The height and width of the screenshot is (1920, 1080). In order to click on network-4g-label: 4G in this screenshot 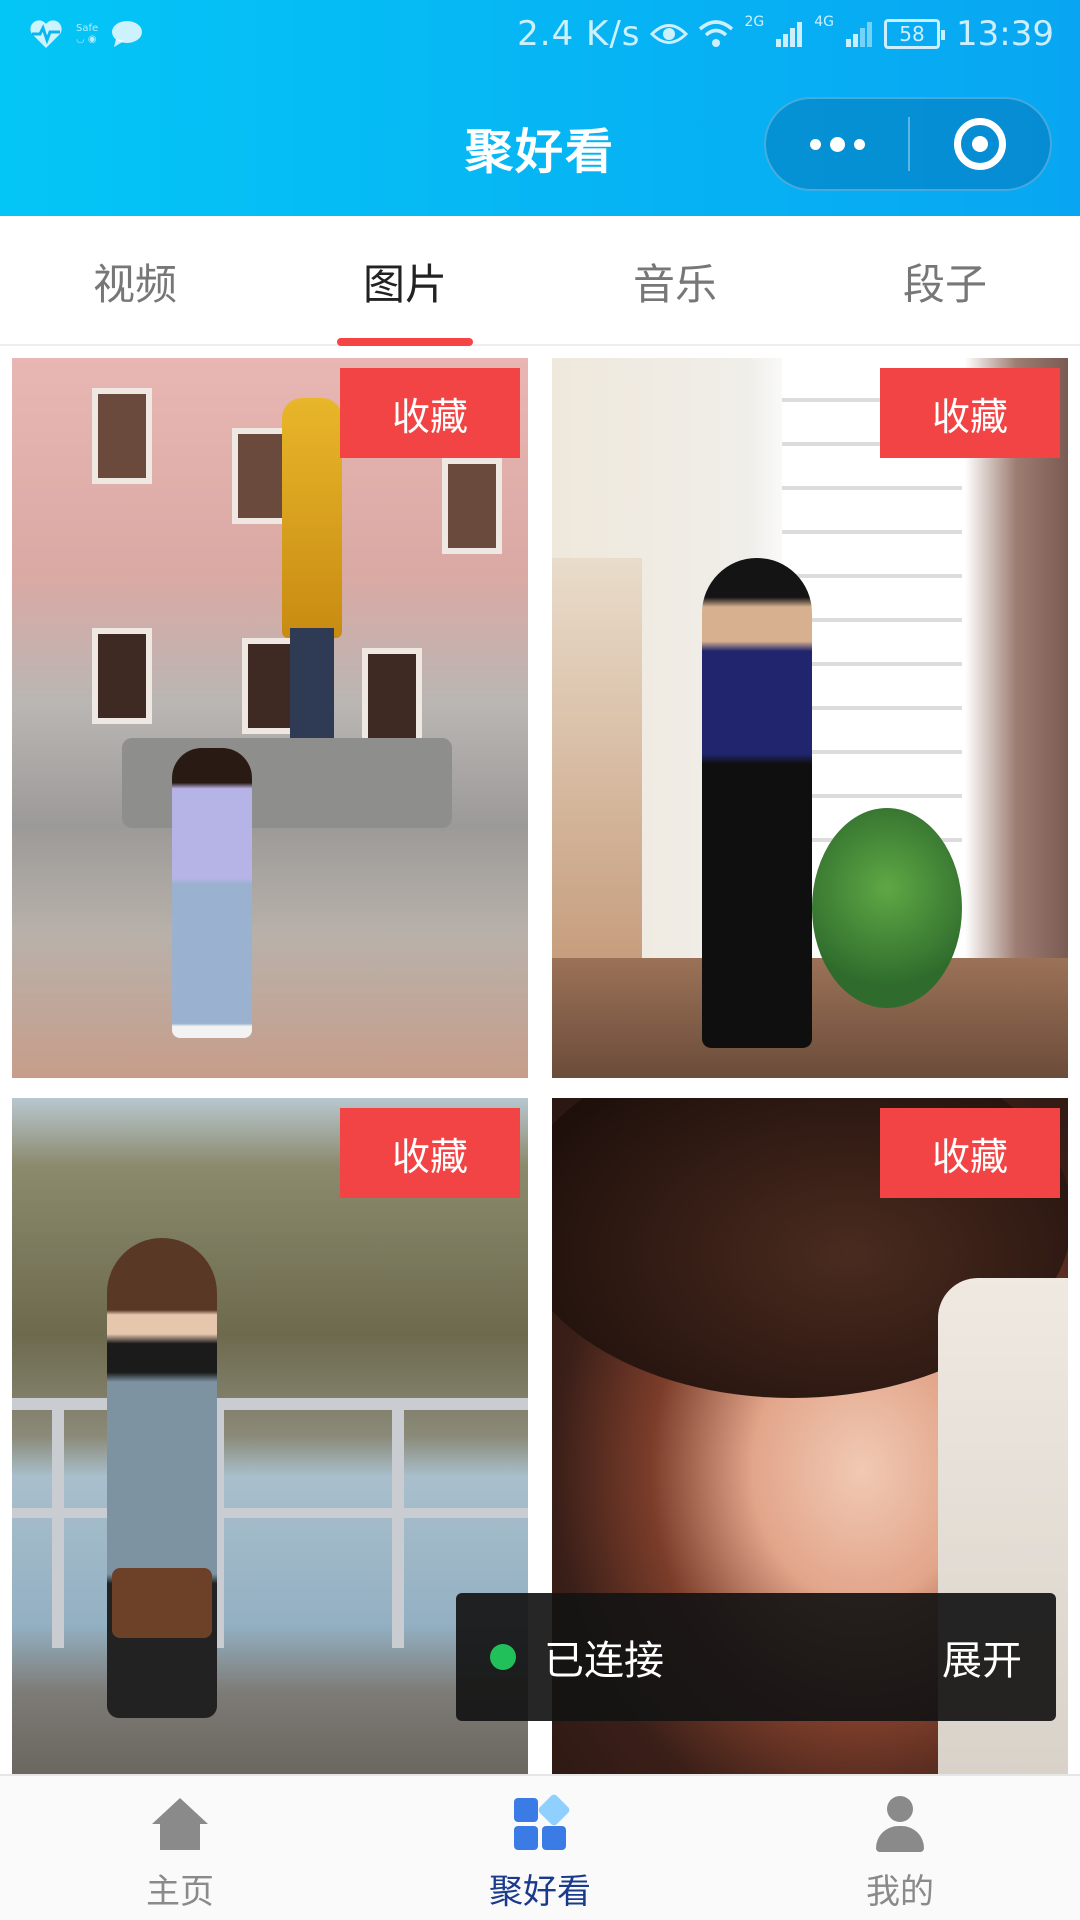, I will do `click(824, 22)`.